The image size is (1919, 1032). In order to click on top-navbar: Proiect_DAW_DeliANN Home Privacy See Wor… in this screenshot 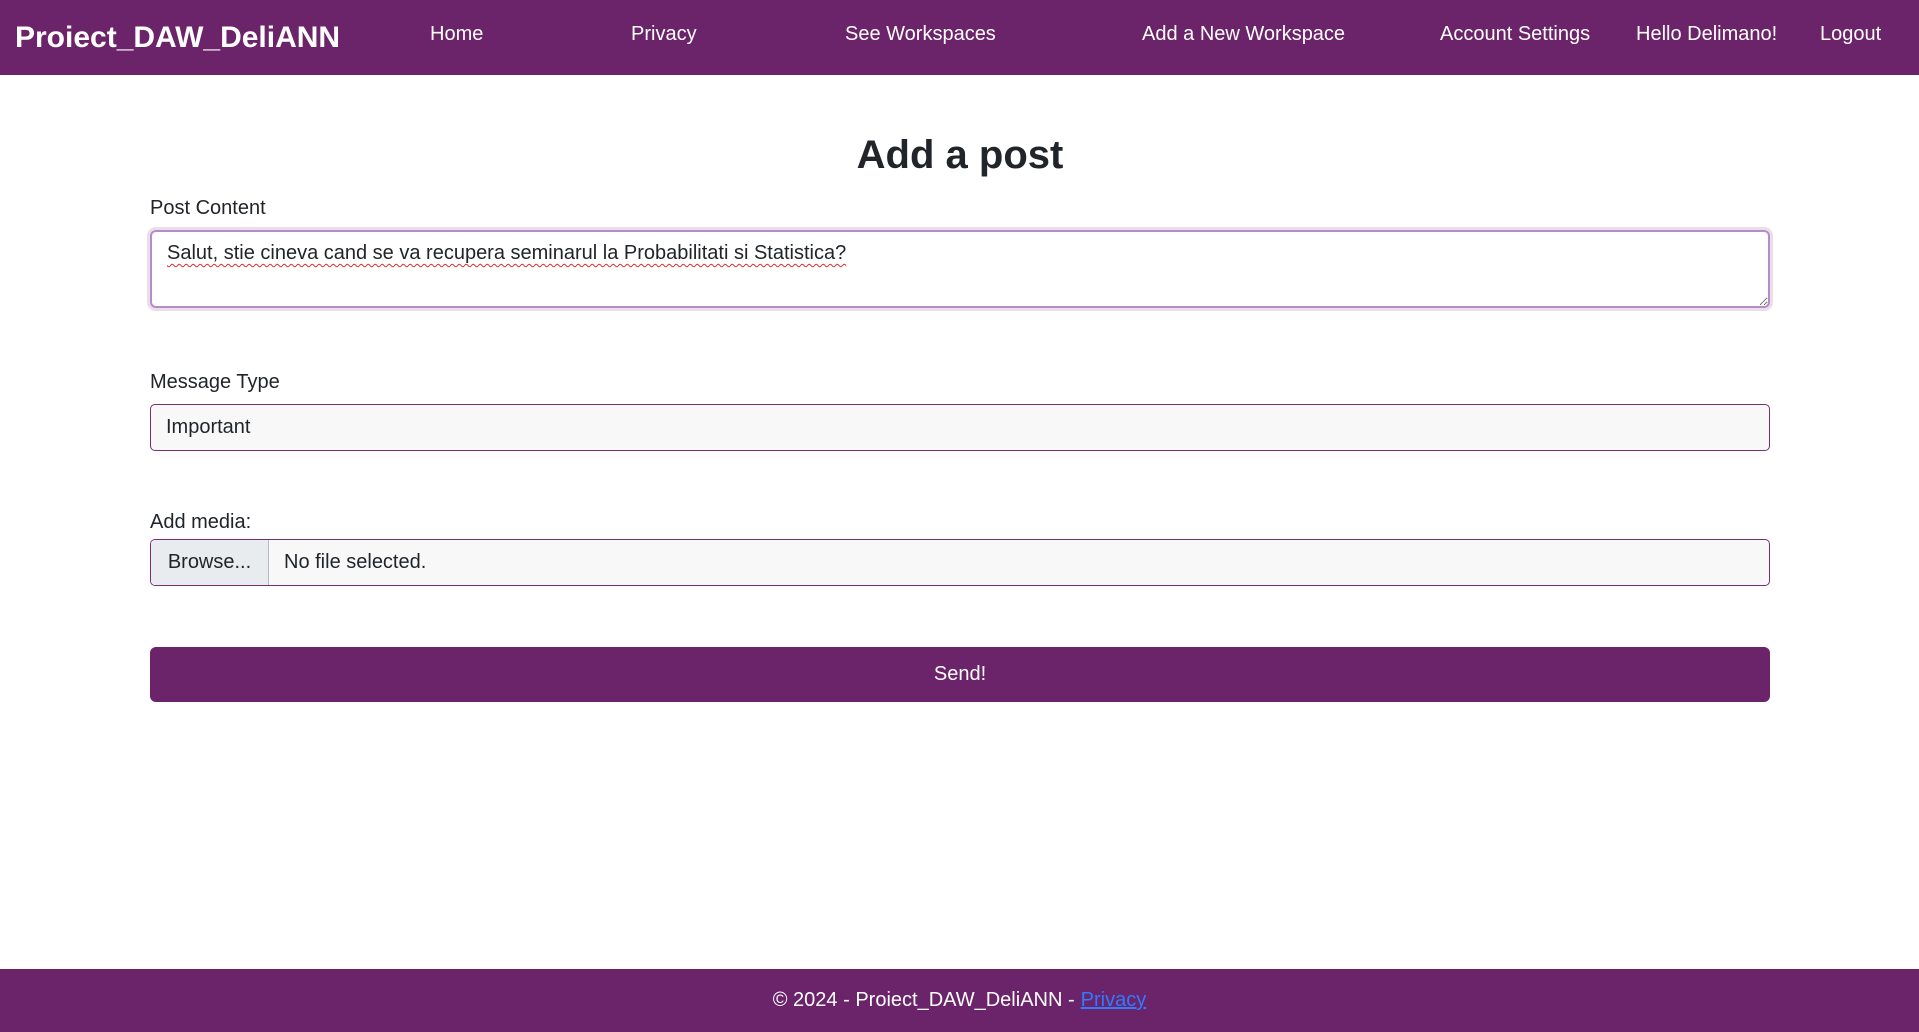, I will do `click(959, 37)`.